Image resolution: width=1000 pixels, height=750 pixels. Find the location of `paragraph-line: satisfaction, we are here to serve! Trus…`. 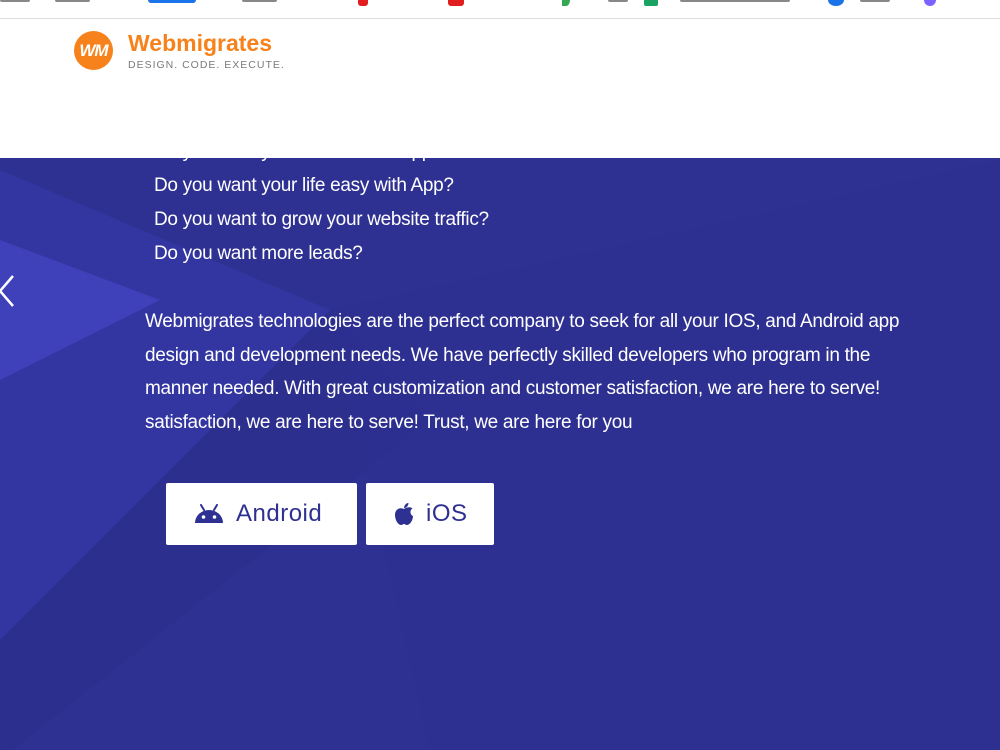

paragraph-line: satisfaction, we are here to serve! Trus… is located at coordinates (389, 422).